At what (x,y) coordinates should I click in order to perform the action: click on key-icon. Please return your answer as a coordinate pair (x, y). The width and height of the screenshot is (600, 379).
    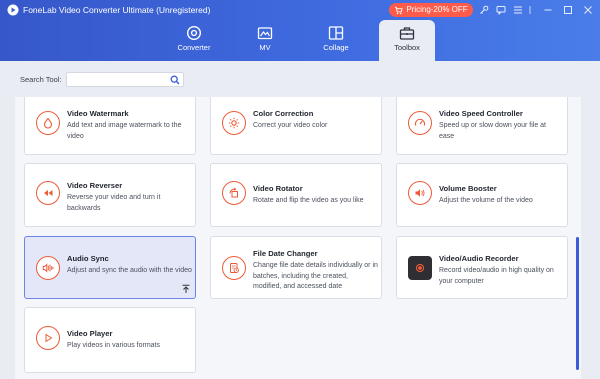
    Looking at the image, I should click on (483, 9).